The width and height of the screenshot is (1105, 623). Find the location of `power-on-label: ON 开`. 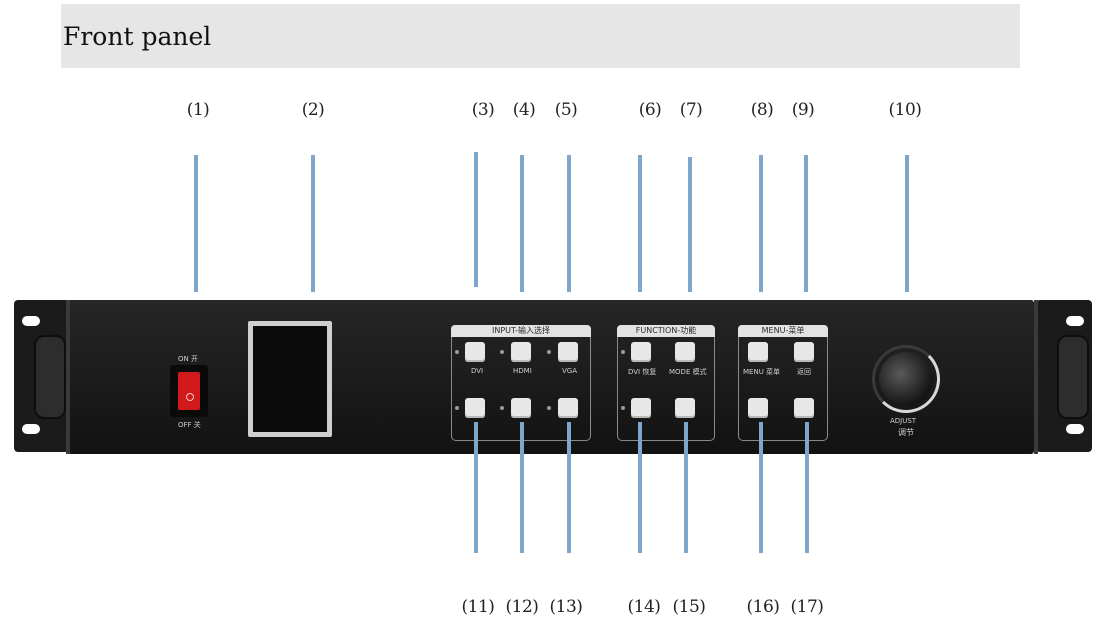

power-on-label: ON 开 is located at coordinates (188, 359).